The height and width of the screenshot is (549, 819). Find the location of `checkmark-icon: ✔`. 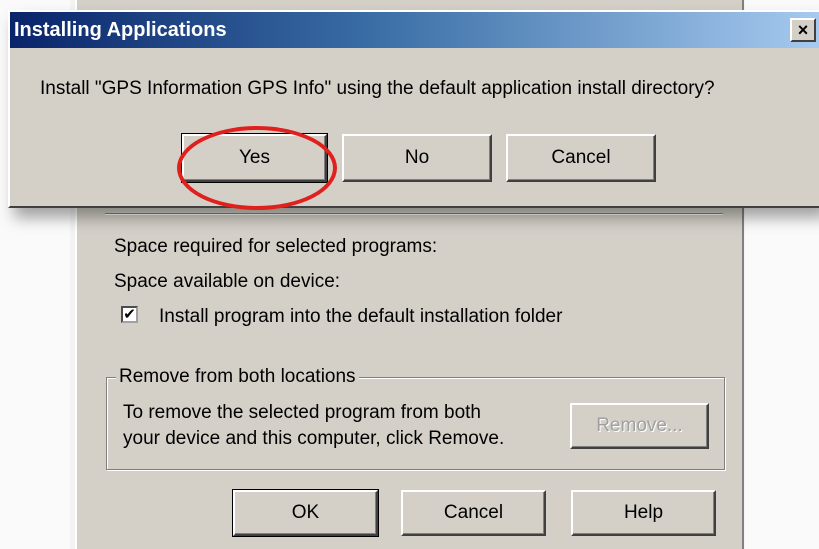

checkmark-icon: ✔ is located at coordinates (129, 314).